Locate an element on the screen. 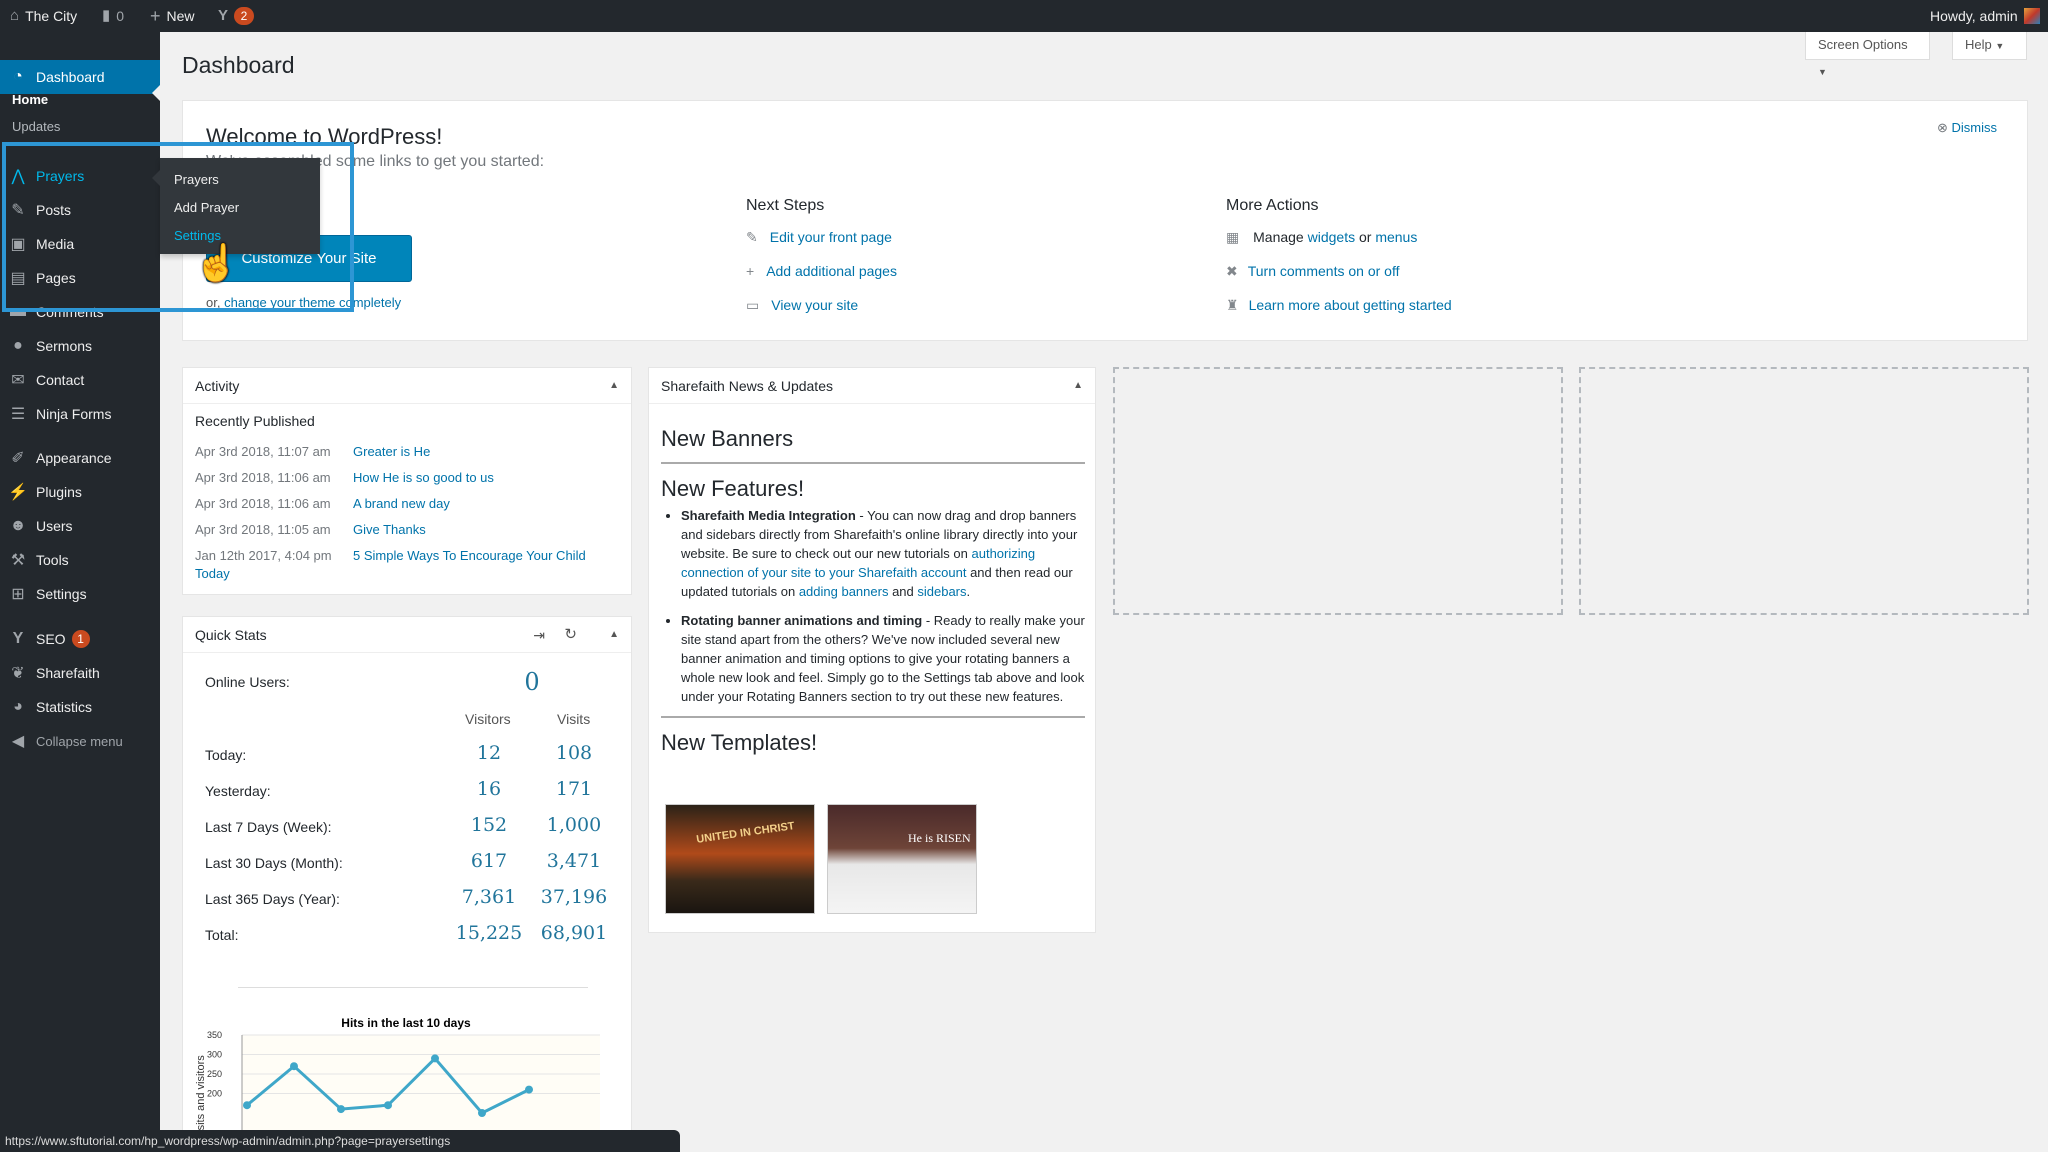 Image resolution: width=2048 pixels, height=1152 pixels. chart-y-tick-label: 250 is located at coordinates (214, 1074).